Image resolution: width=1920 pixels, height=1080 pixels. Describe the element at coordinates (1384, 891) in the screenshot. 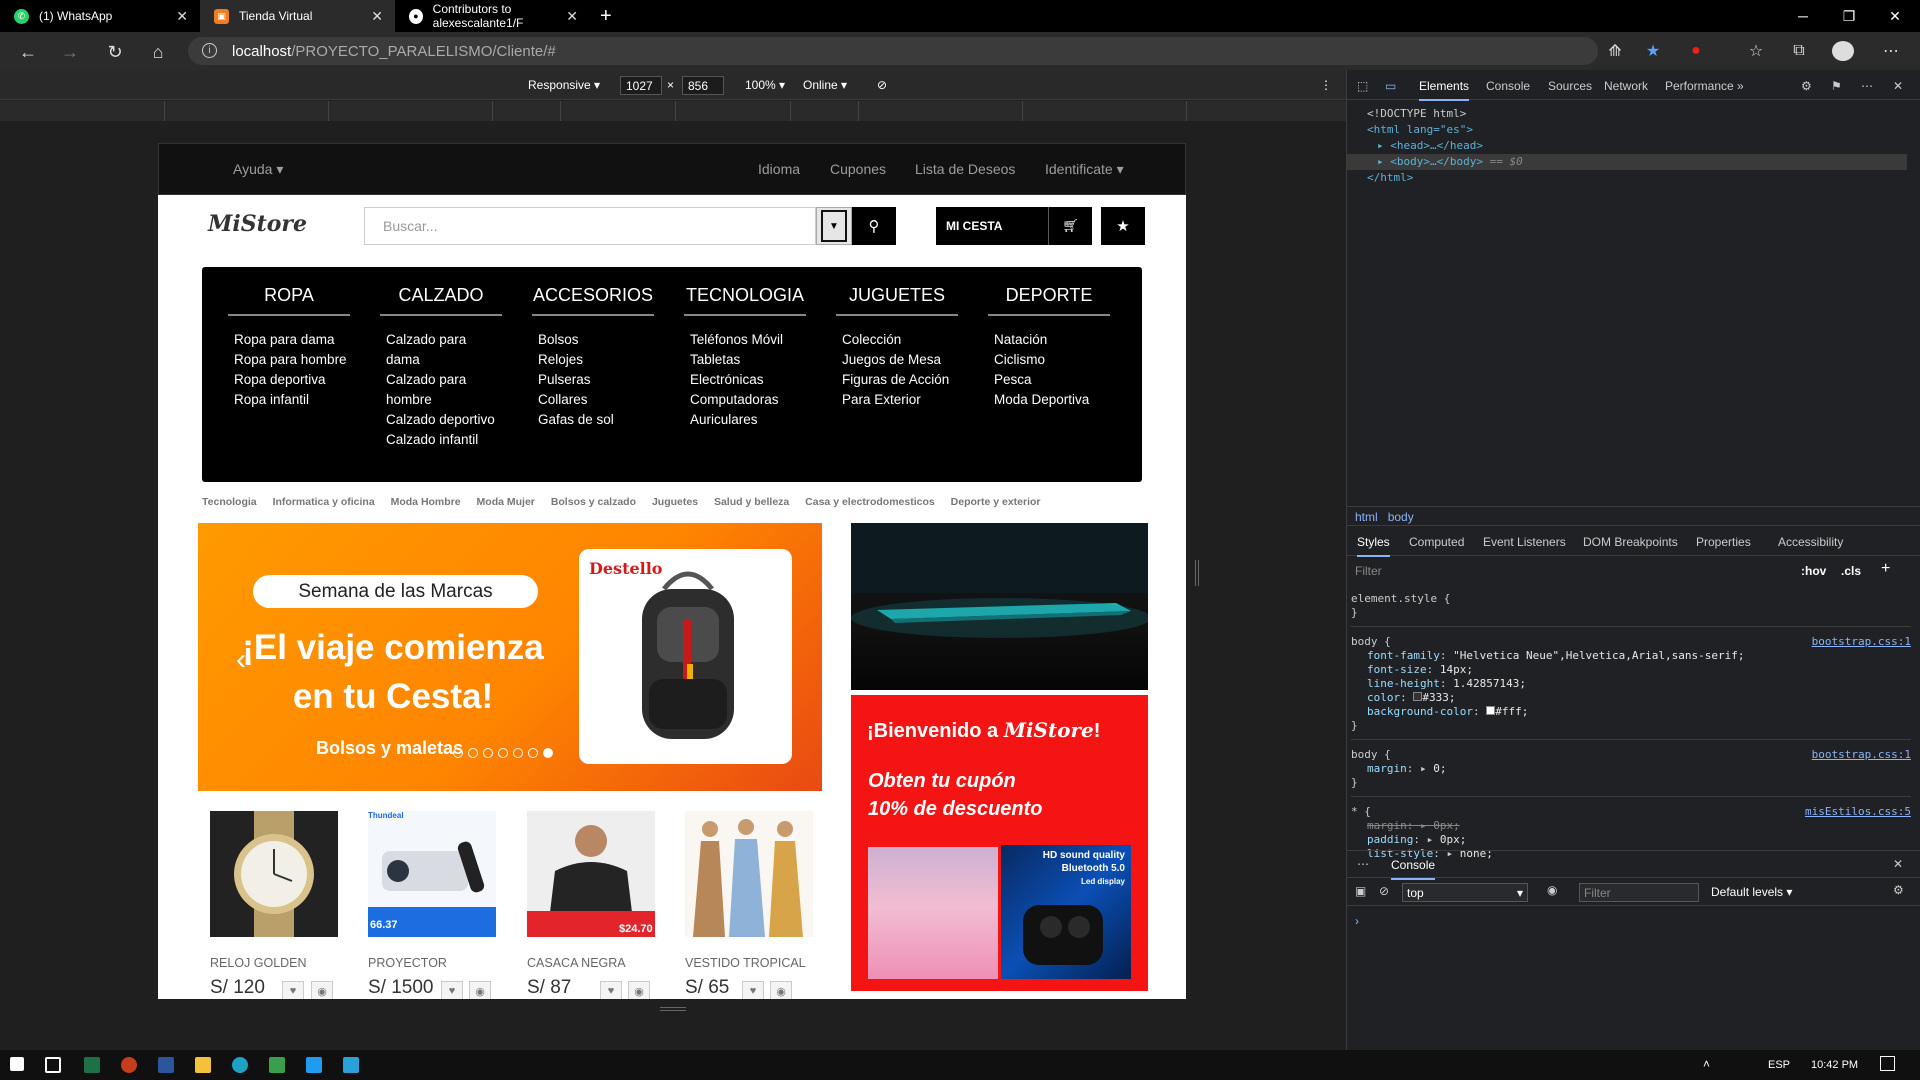

I see `clear-console-icon: ⊘` at that location.